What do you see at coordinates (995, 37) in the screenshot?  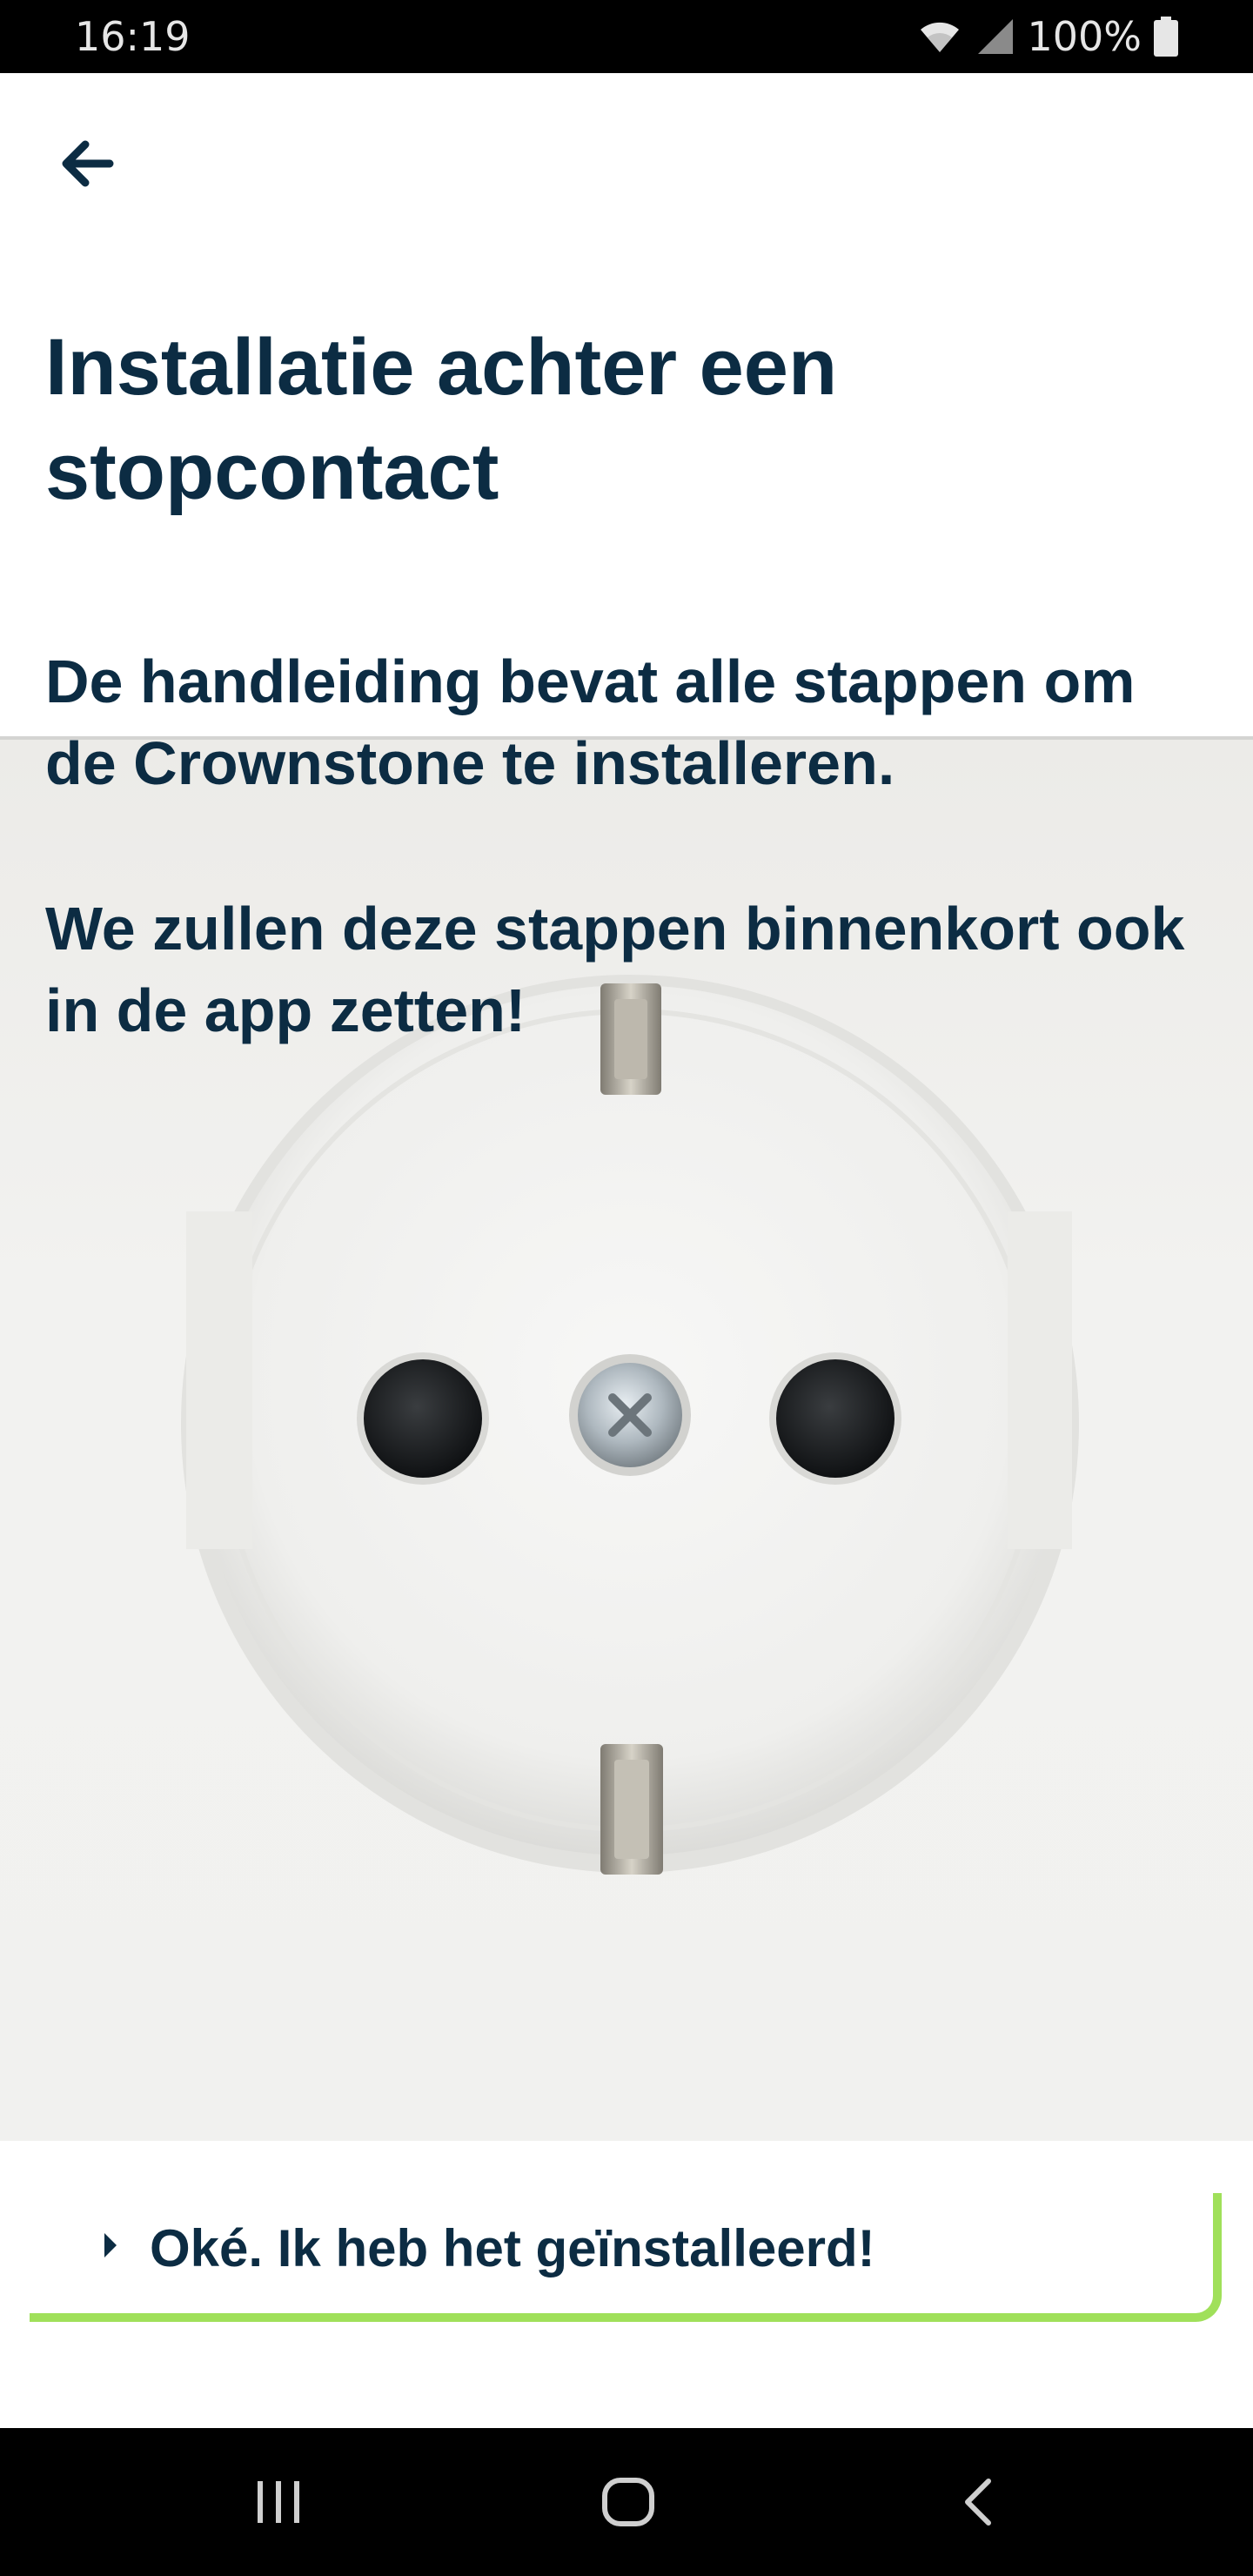 I see `signal-icon` at bounding box center [995, 37].